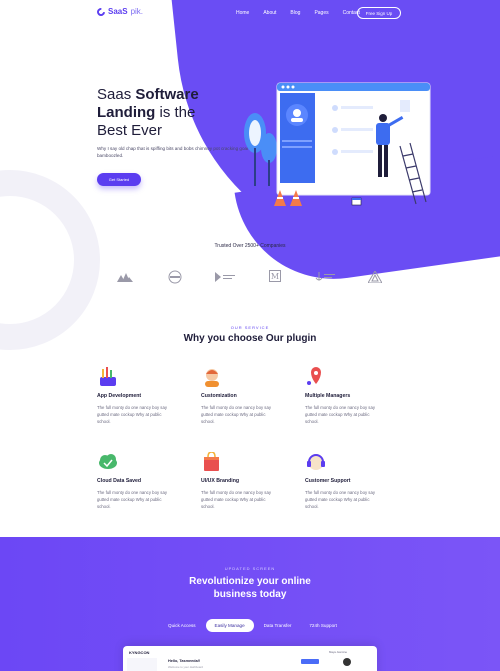 The width and height of the screenshot is (500, 671). Describe the element at coordinates (225, 277) in the screenshot. I see `creative-media-logo-icon` at that location.